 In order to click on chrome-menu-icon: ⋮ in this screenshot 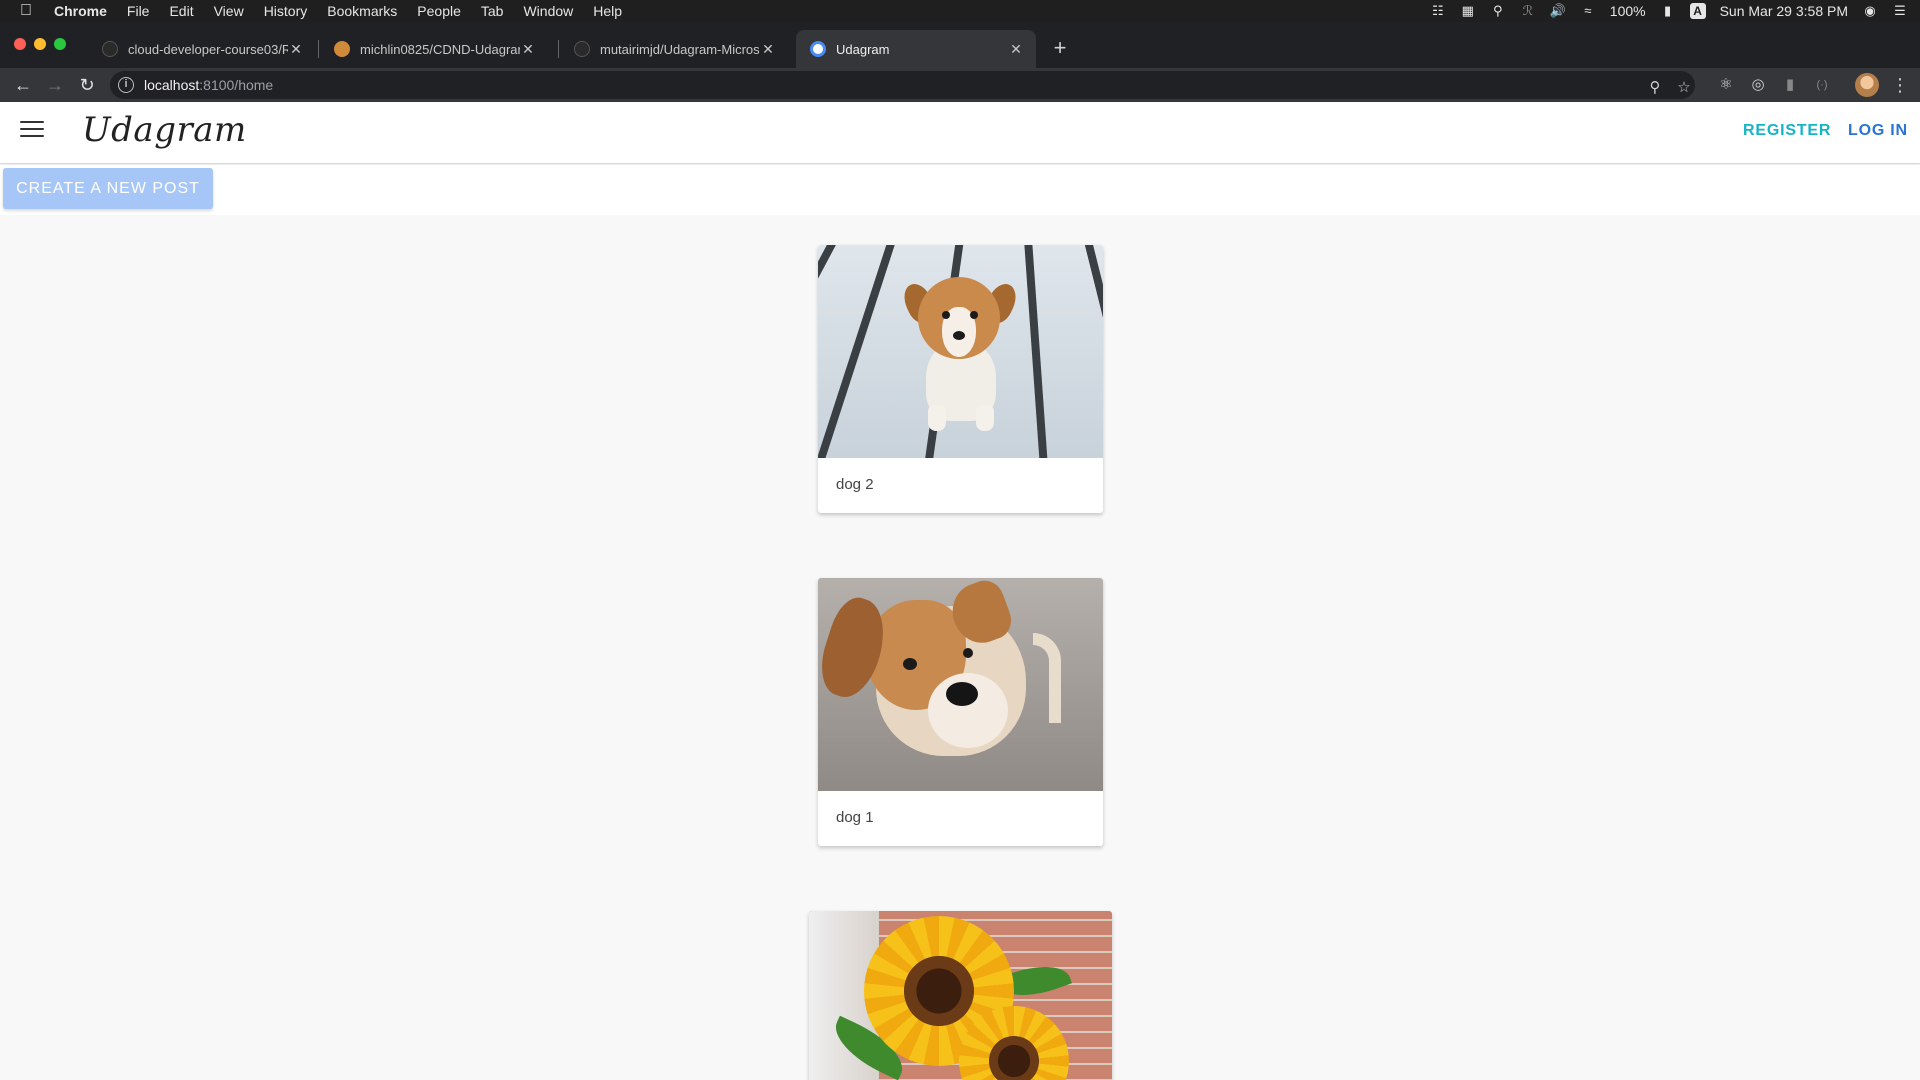, I will do `click(1900, 85)`.